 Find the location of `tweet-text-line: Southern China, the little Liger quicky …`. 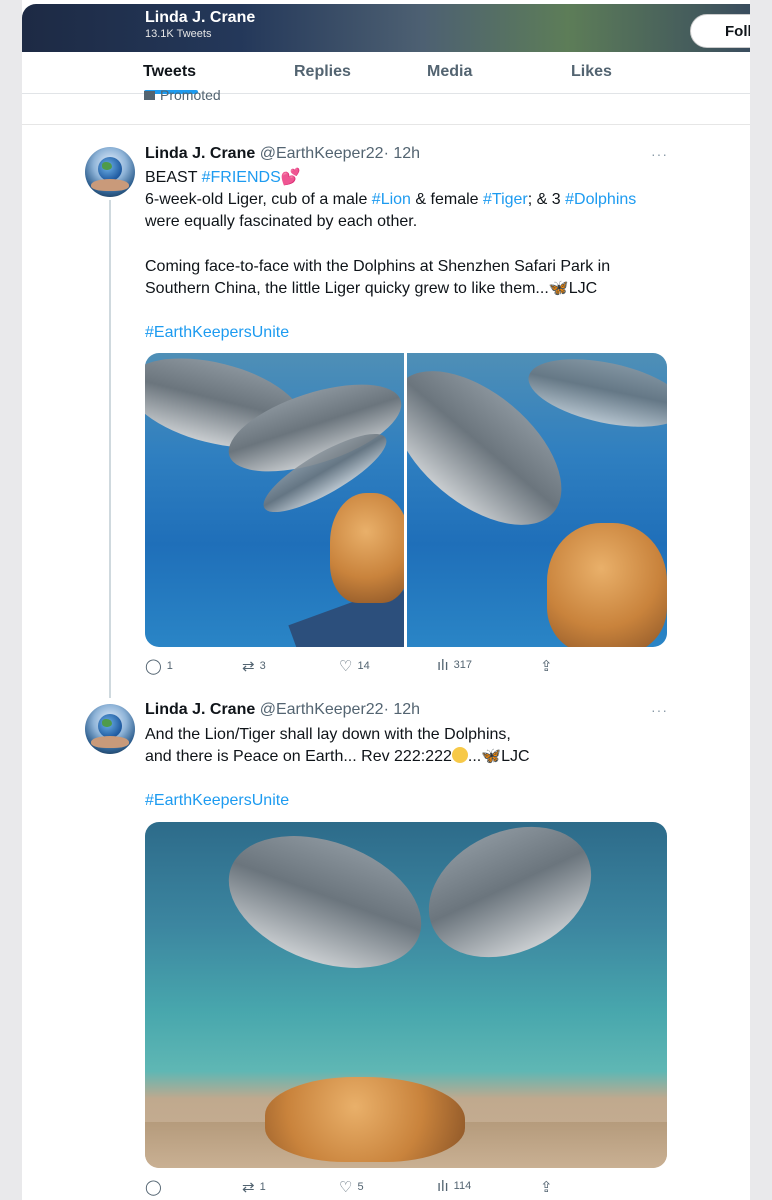

tweet-text-line: Southern China, the little Liger quicky … is located at coordinates (415, 289).